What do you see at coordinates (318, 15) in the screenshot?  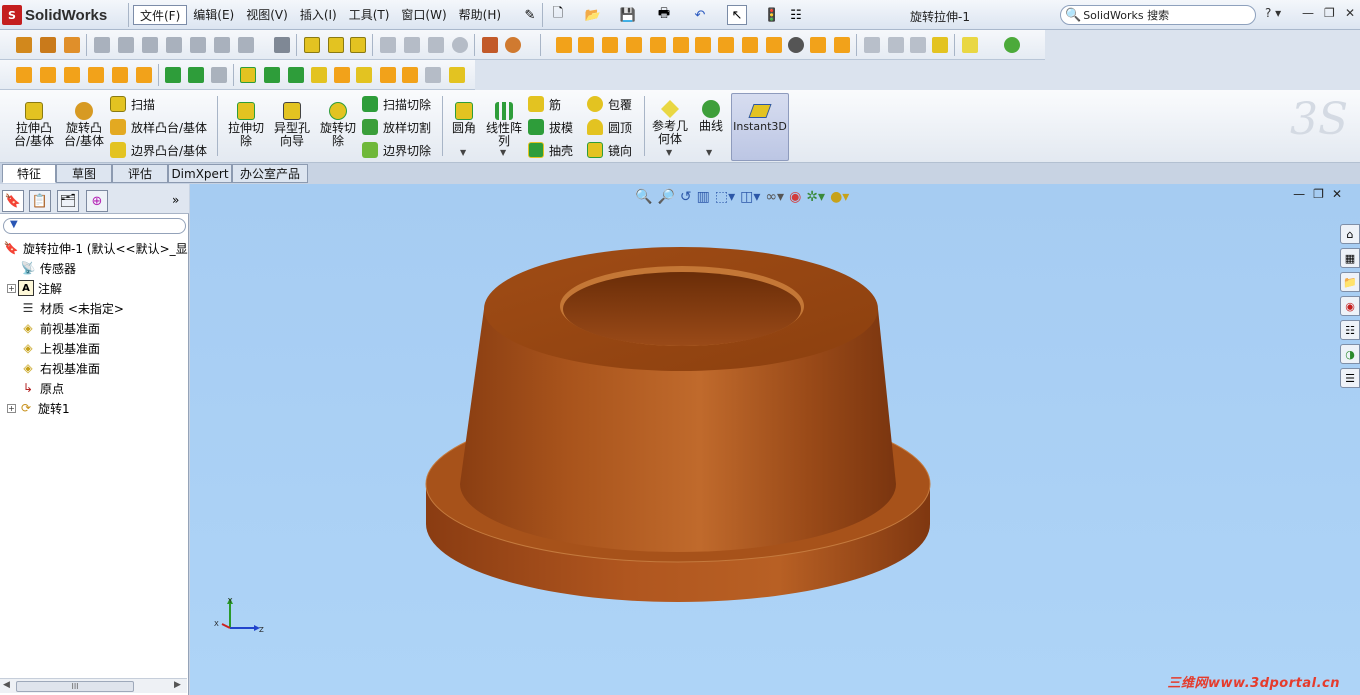 I see `menu-insert: 插入(I)` at bounding box center [318, 15].